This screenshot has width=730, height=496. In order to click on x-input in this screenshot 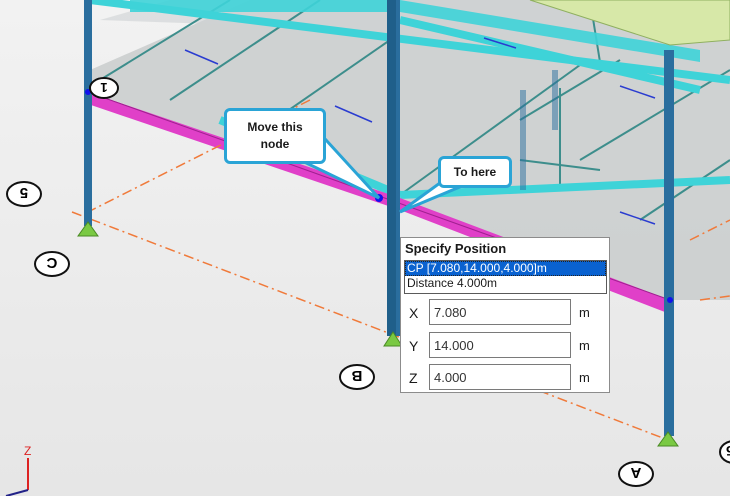, I will do `click(500, 312)`.